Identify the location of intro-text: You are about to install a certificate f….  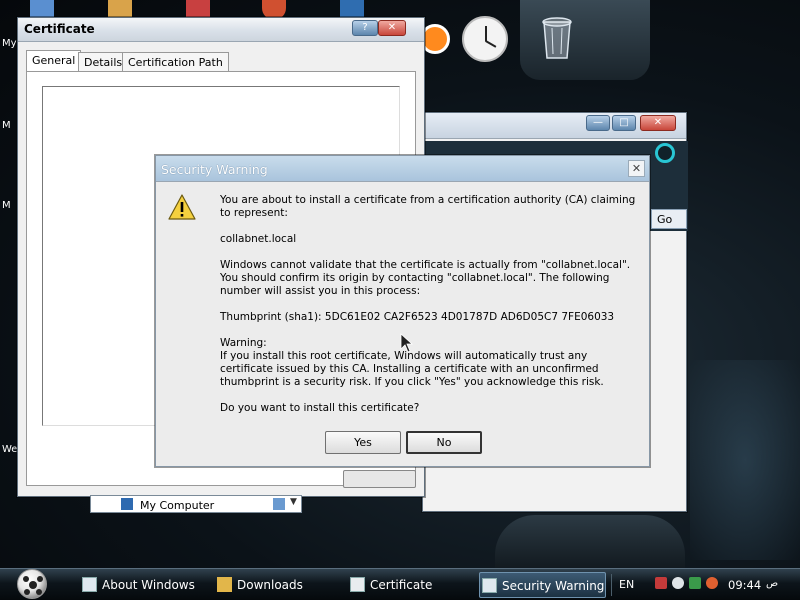
(428, 206).